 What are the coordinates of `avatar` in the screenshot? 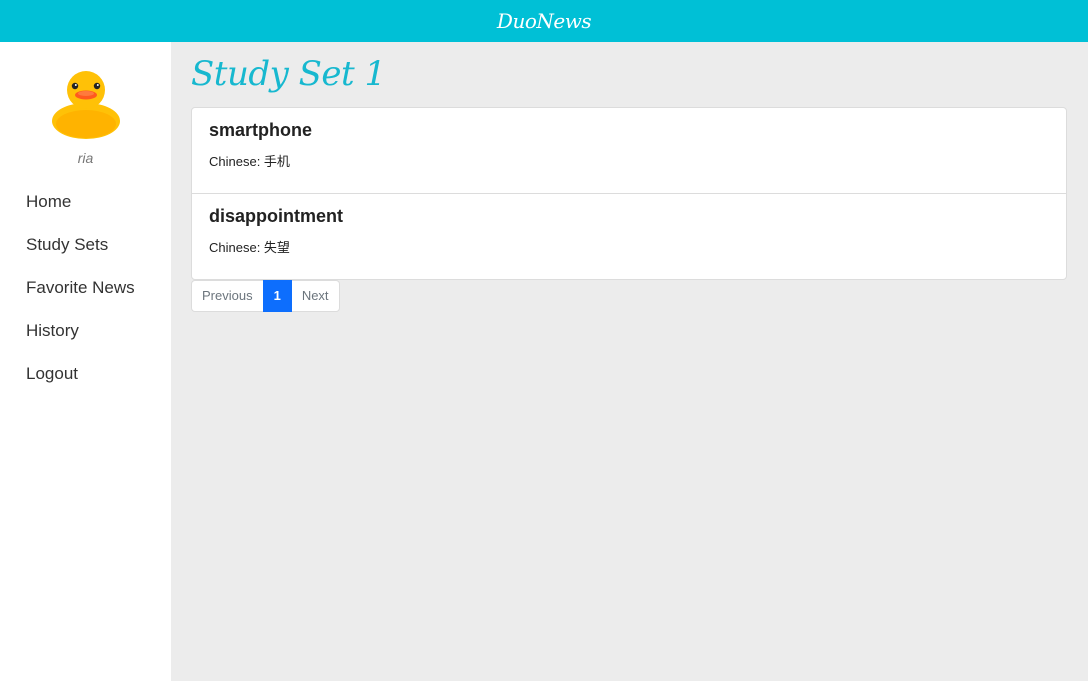 It's located at (86, 104).